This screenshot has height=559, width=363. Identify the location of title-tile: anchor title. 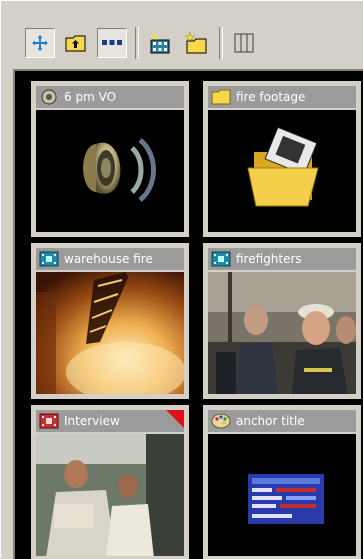
(282, 482).